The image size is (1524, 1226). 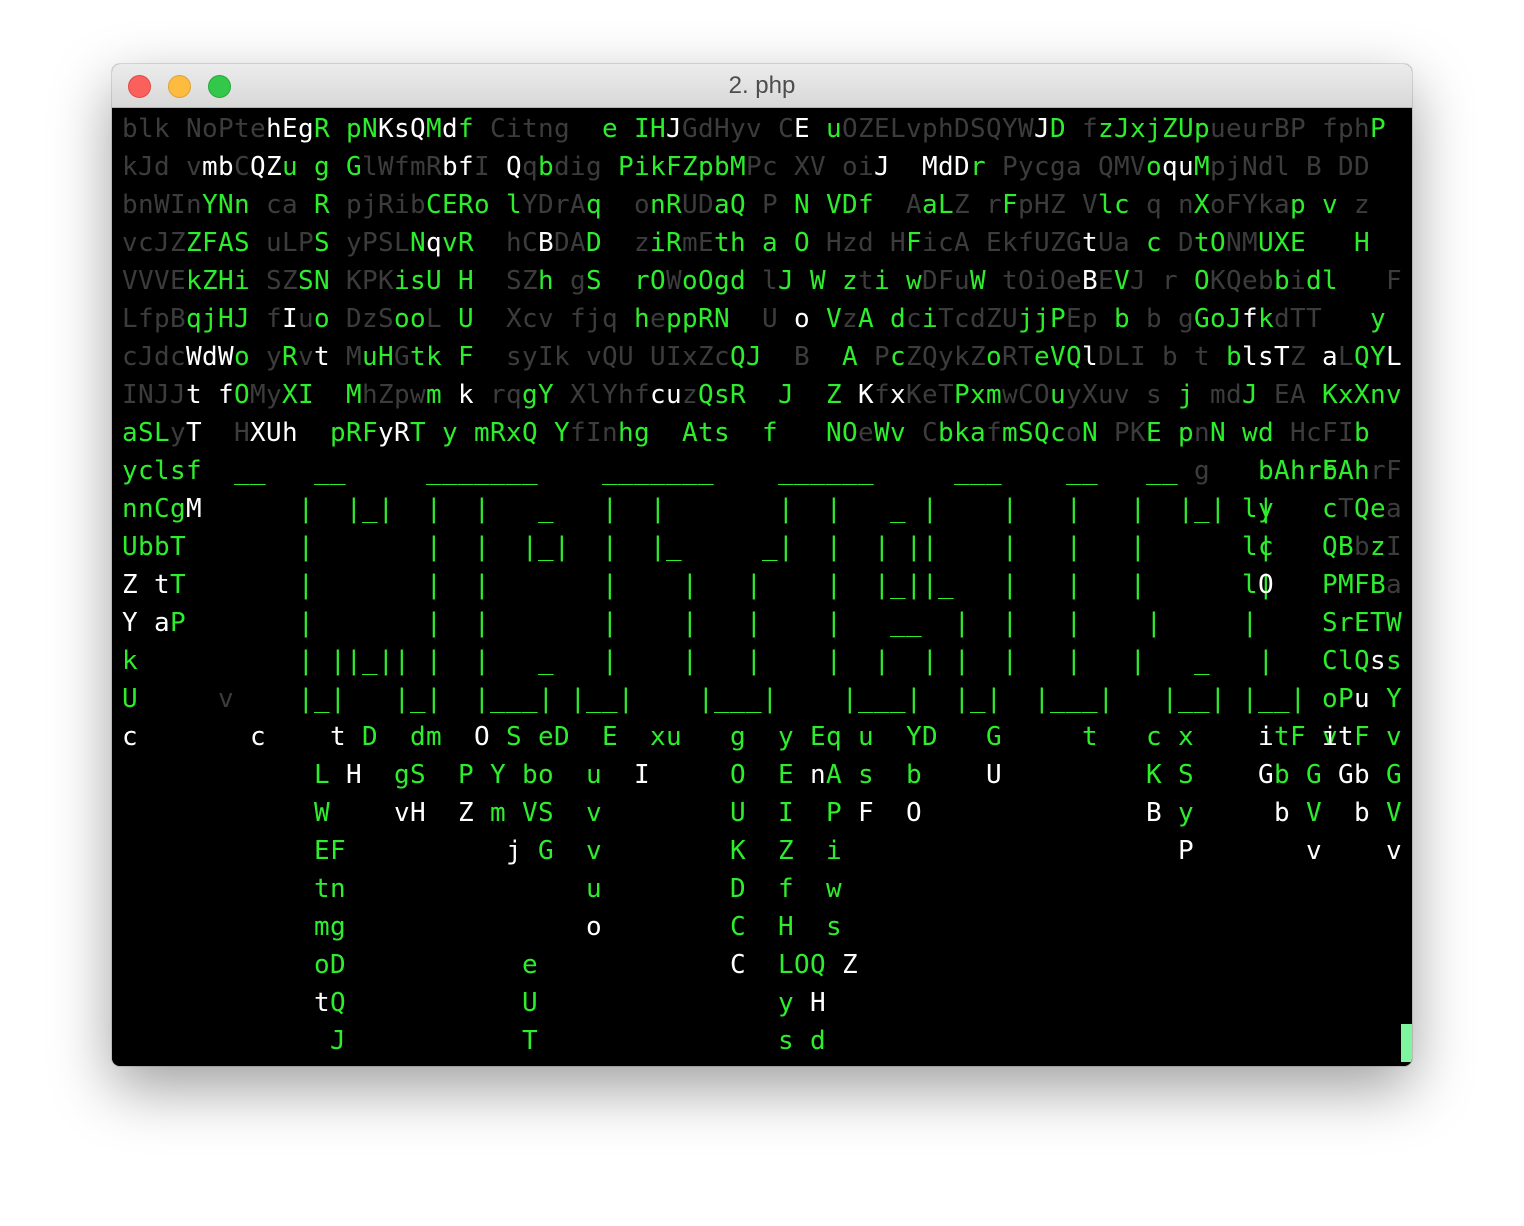 I want to click on rain-column: ClQss, so click(x=1362, y=661).